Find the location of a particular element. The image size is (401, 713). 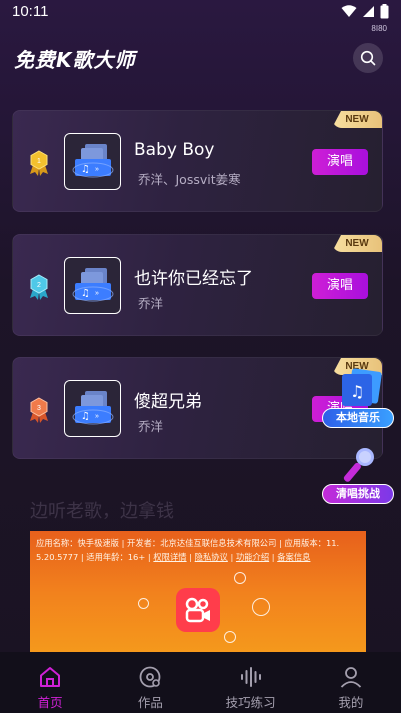

song-card: NEW 1 ♫ » Baby Boy 乔洋、Jossvit姜寒 演唱 is located at coordinates (197, 161).